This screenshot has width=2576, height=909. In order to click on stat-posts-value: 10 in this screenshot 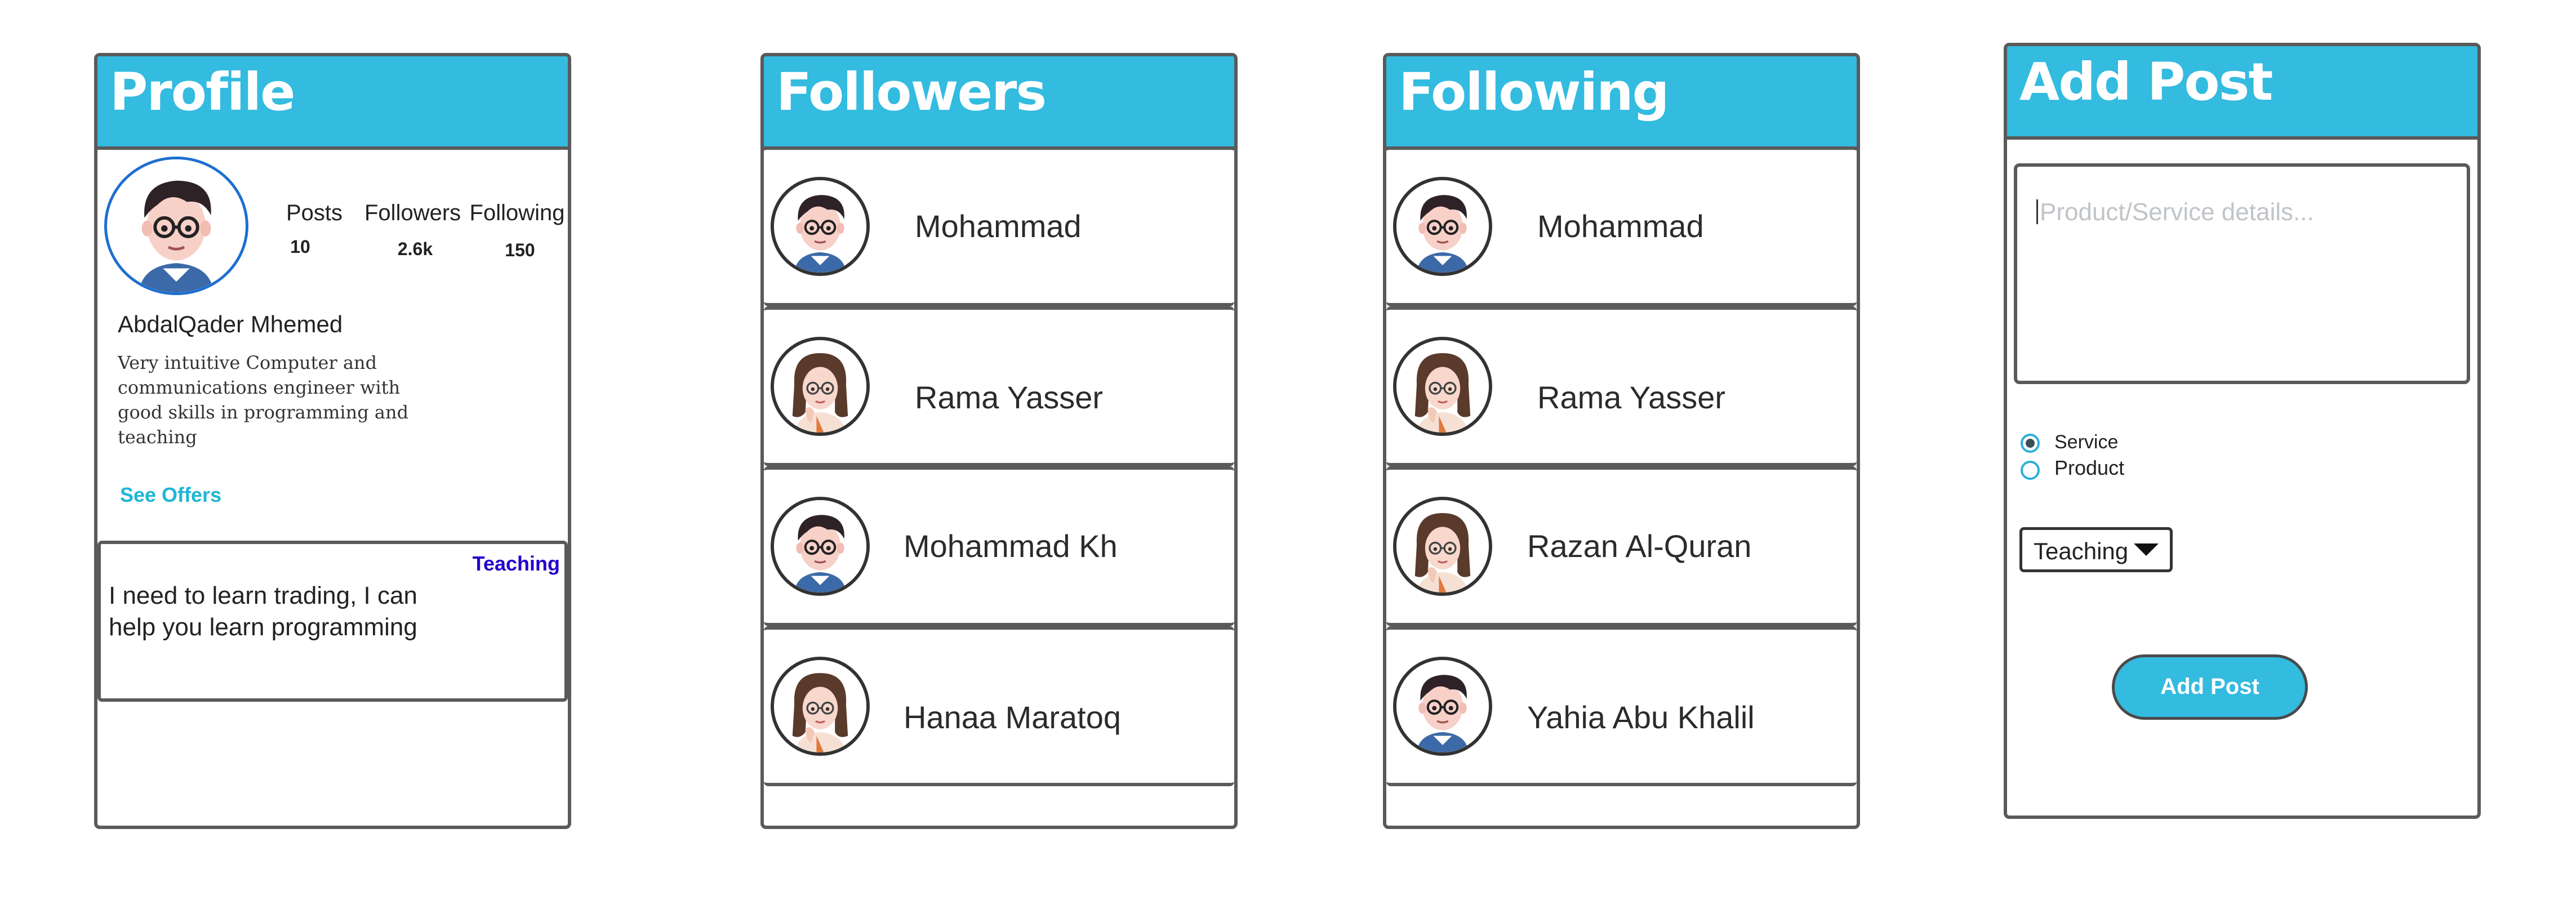, I will do `click(300, 247)`.